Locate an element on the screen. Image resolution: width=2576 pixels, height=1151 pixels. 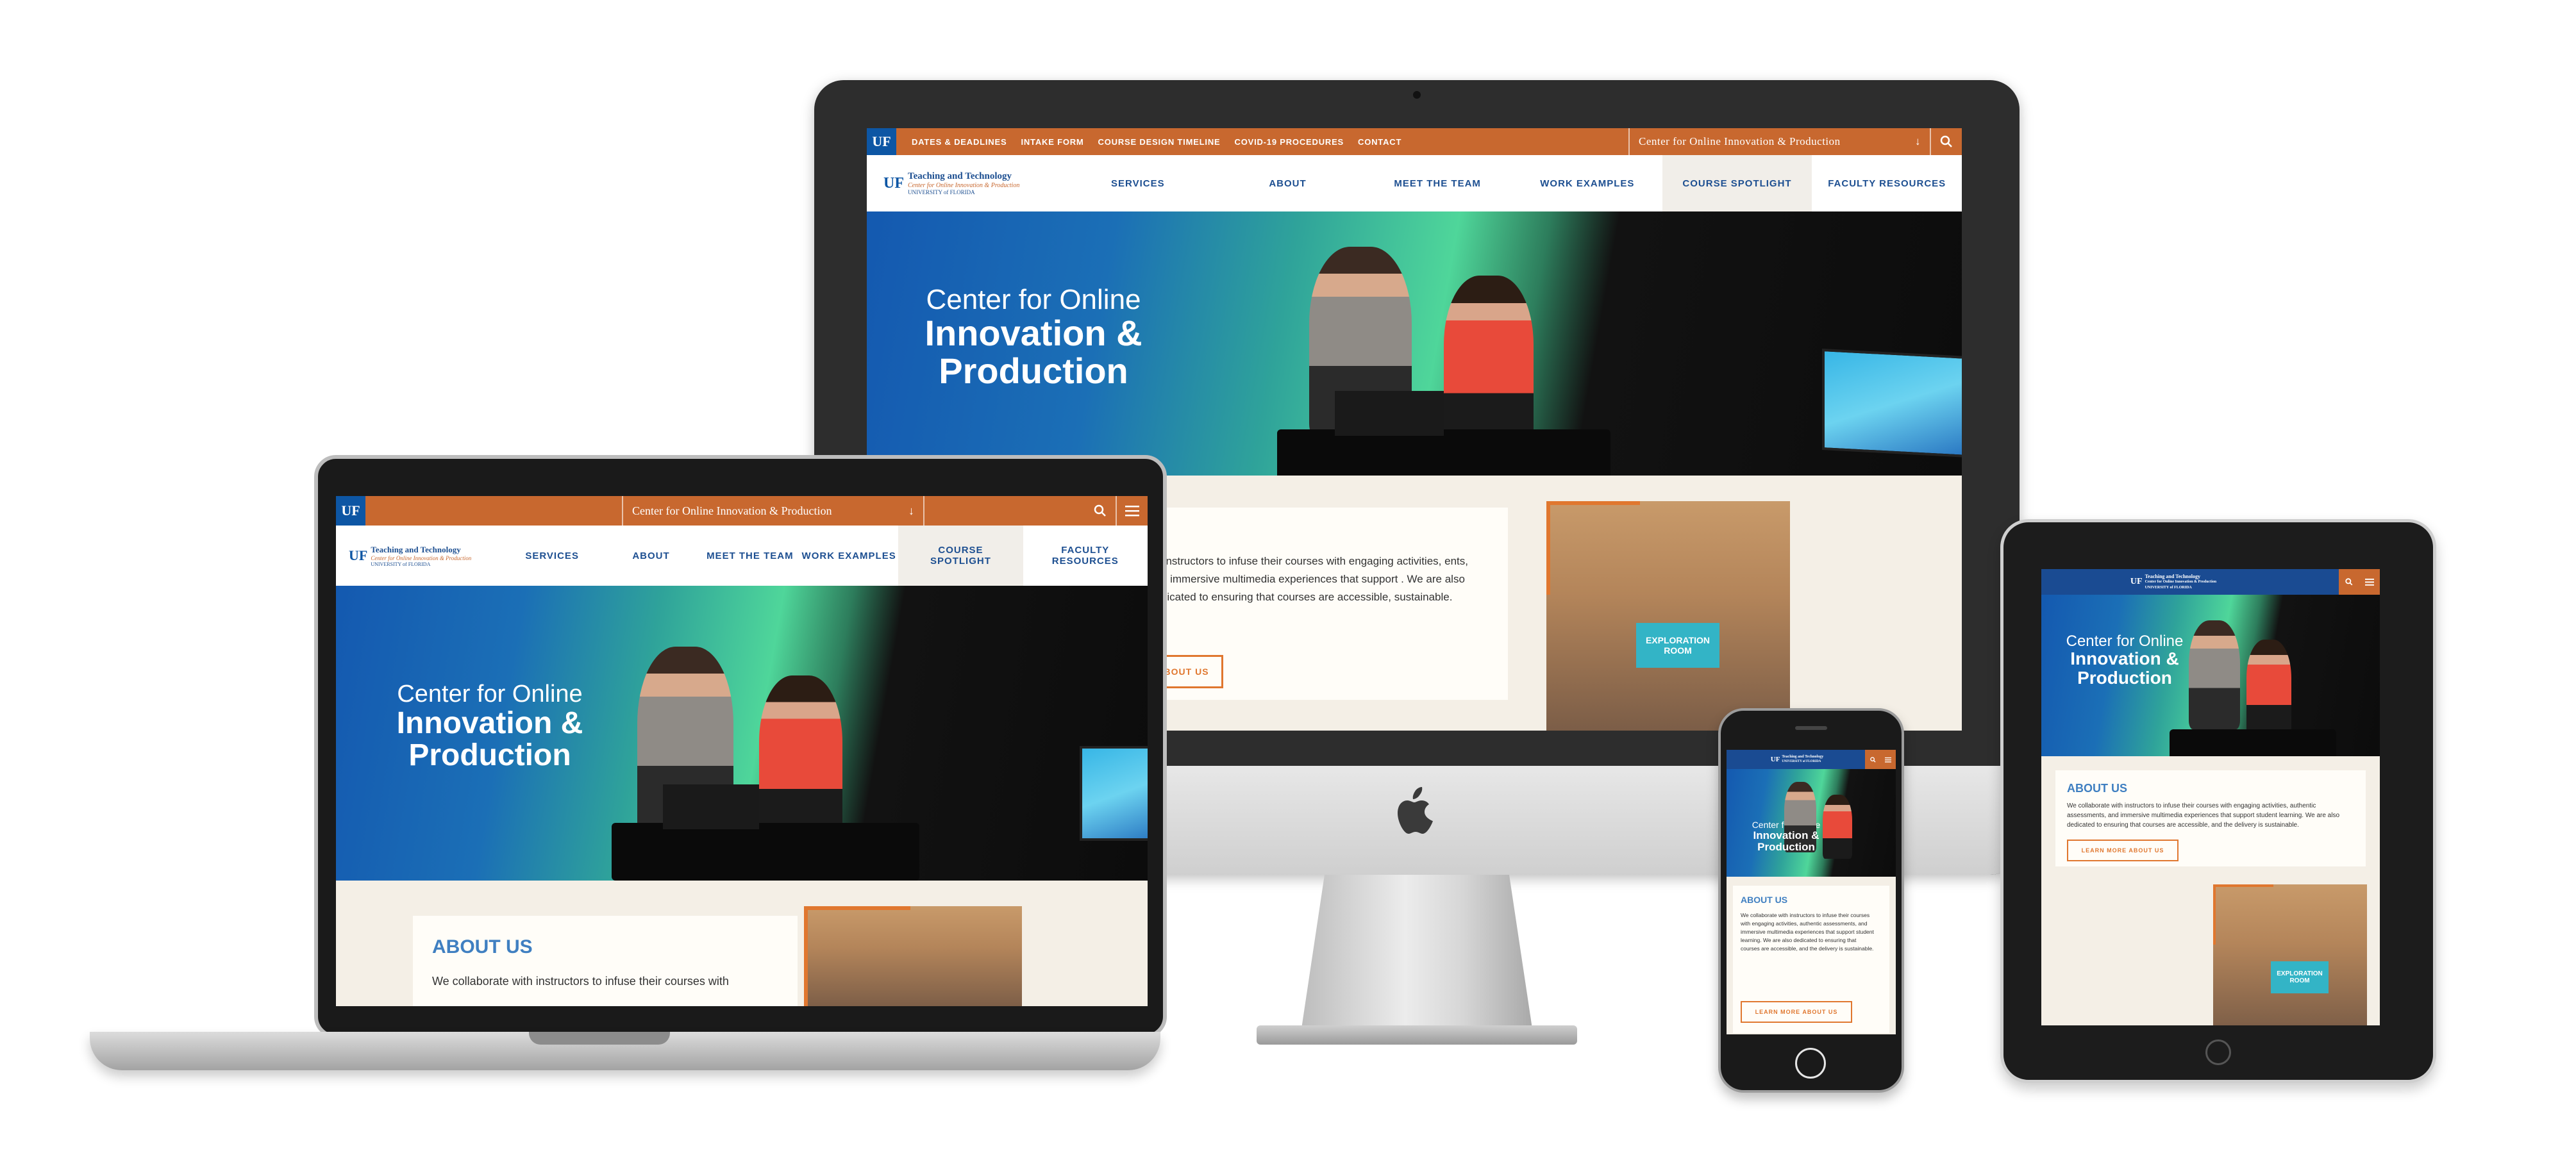
laptop-nav-course-spotlight: COURSE SPOTLIGHT is located at coordinates (960, 556).